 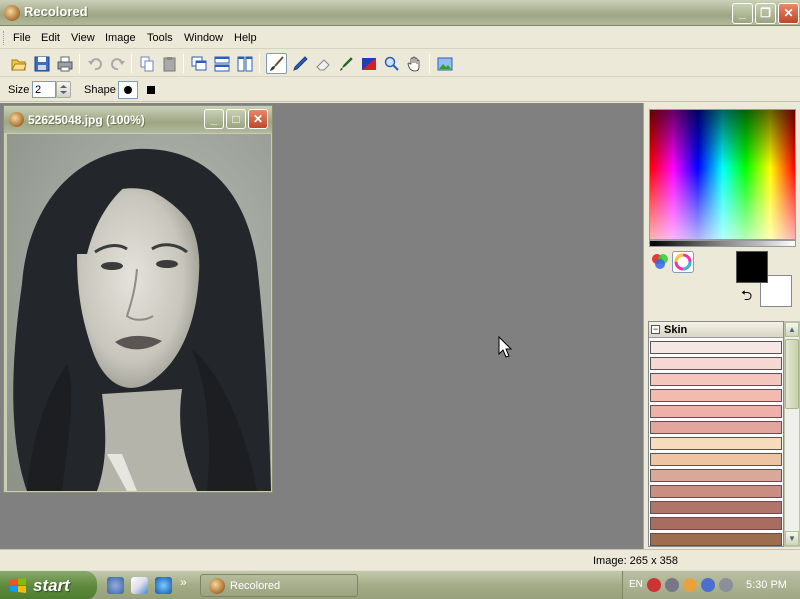 What do you see at coordinates (255, 586) in the screenshot?
I see `taskbar-item-label: Recolored` at bounding box center [255, 586].